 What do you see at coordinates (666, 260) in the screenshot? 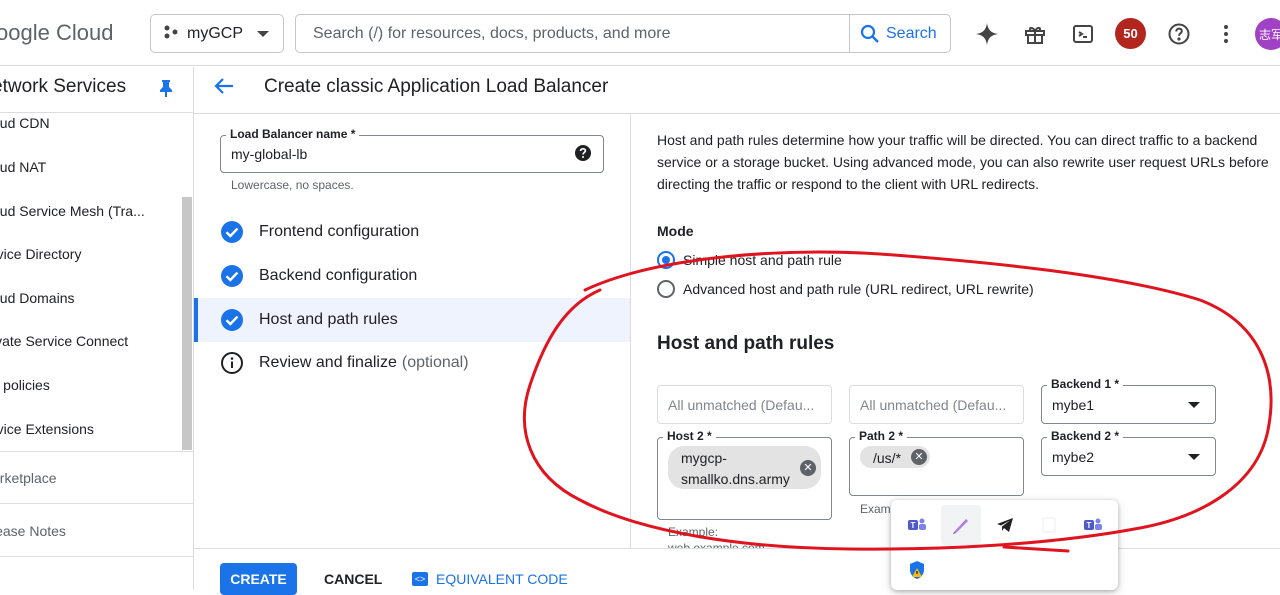
I see `radio-simple-mode` at bounding box center [666, 260].